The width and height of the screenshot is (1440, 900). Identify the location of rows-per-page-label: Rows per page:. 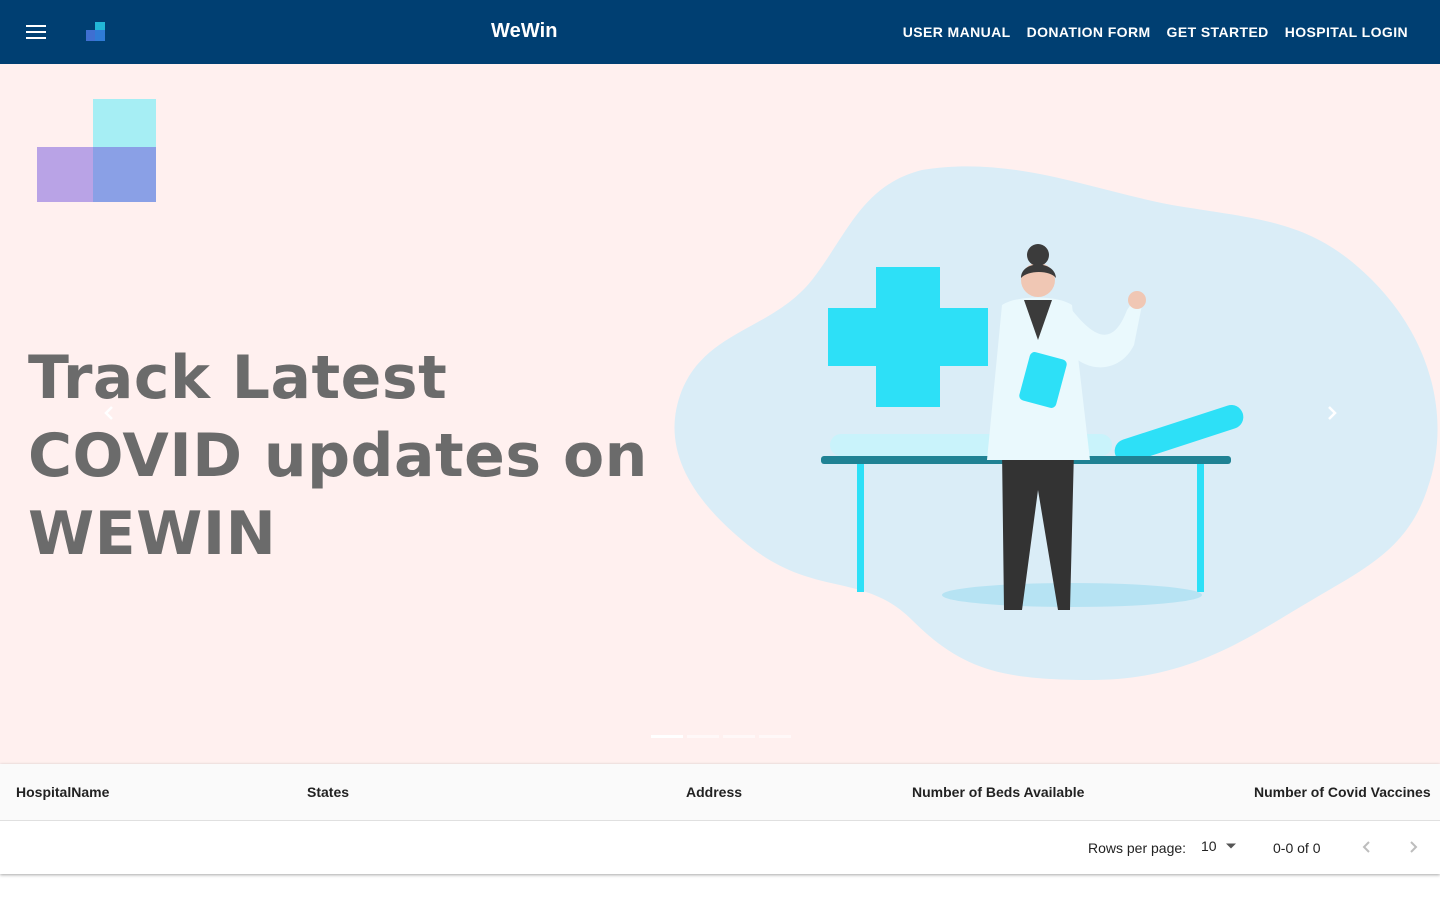
(1137, 848).